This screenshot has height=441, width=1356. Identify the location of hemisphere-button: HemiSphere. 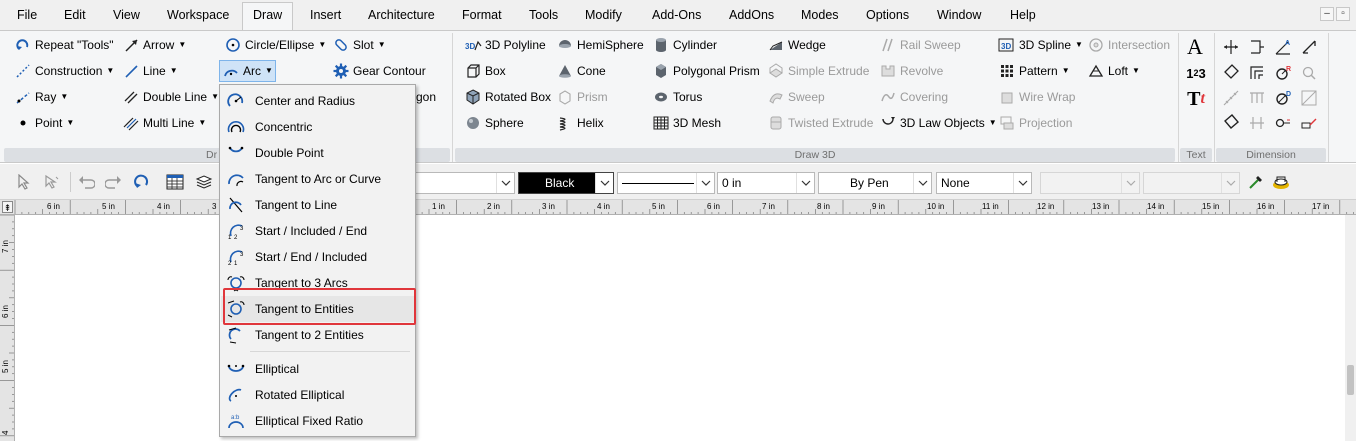
(600, 45).